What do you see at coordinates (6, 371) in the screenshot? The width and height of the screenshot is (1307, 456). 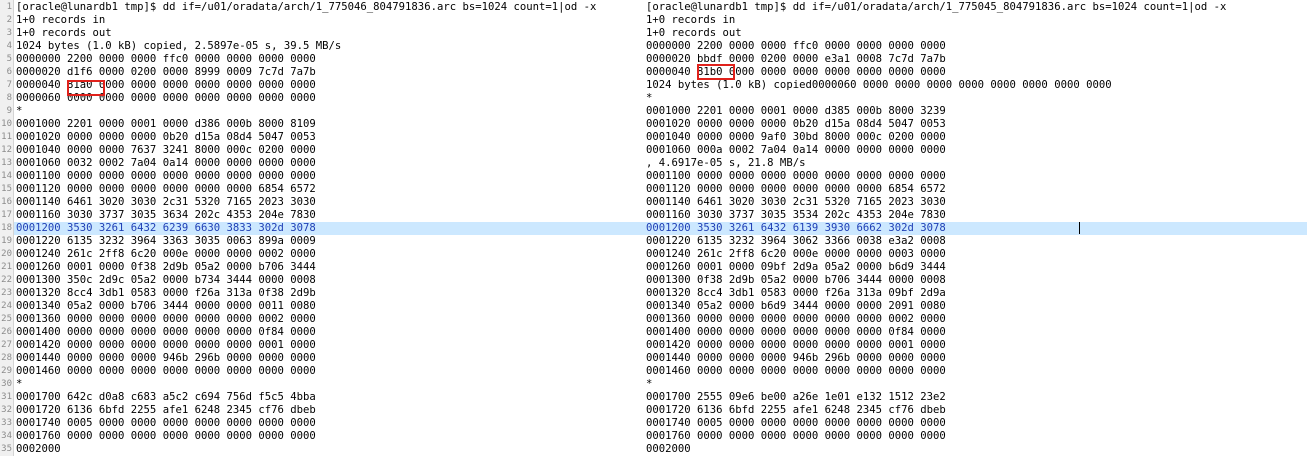 I see `line-number: 29` at bounding box center [6, 371].